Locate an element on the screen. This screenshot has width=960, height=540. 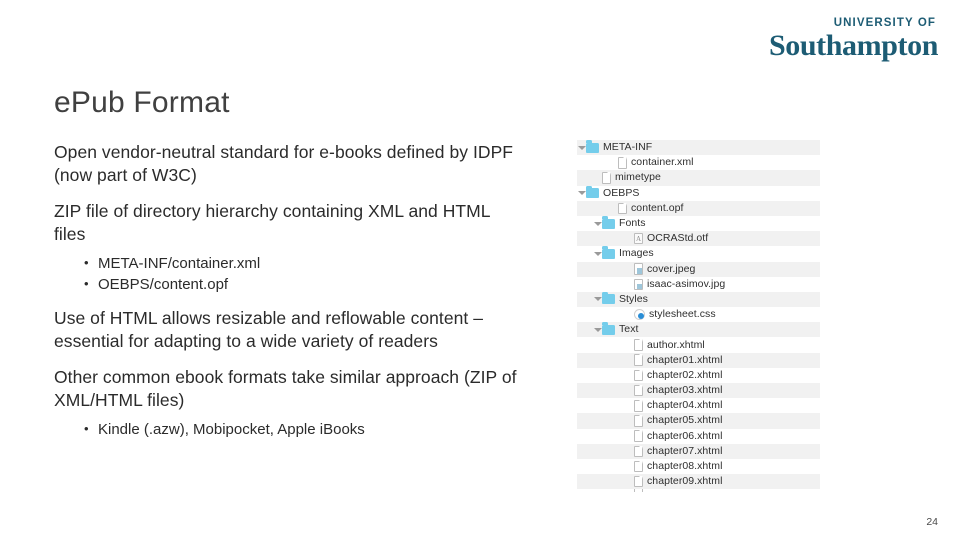
tree-row: Images is located at coordinates (698, 254).